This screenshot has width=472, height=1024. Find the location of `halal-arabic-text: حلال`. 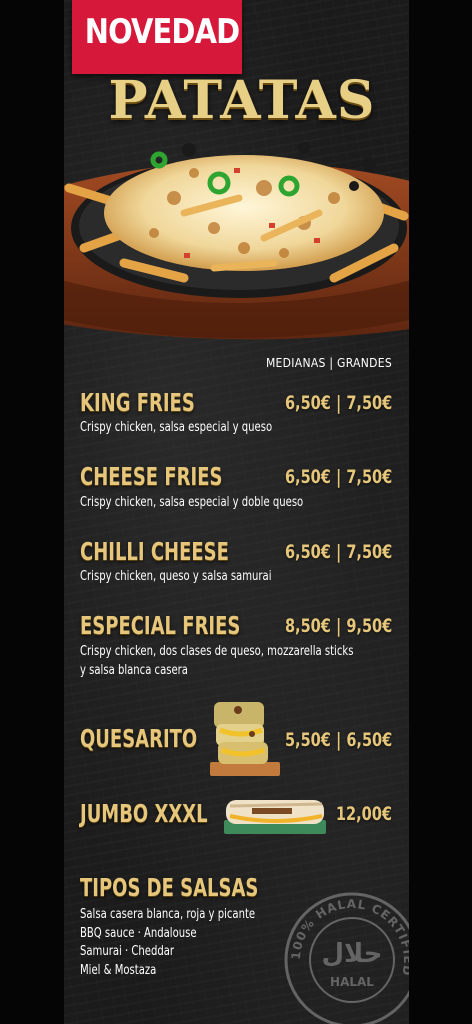

halal-arabic-text: حلال is located at coordinates (351, 954).